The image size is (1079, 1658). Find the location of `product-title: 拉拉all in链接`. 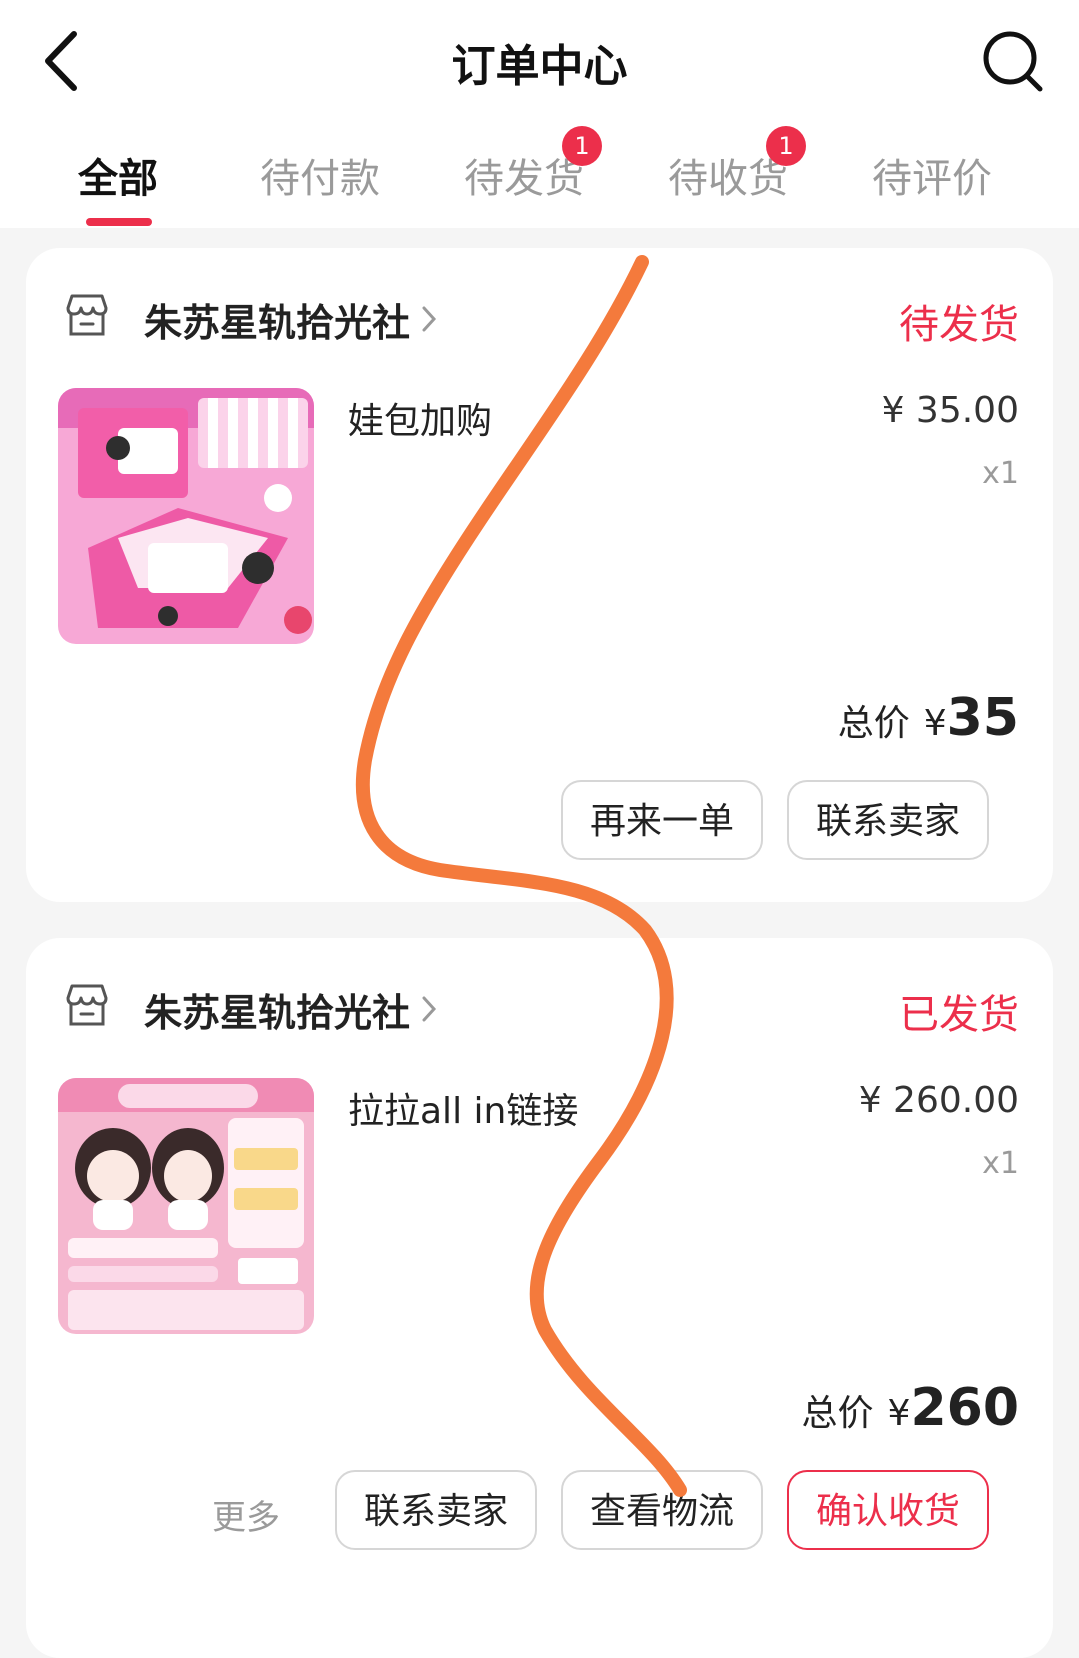

product-title: 拉拉all in链接 is located at coordinates (463, 1108).